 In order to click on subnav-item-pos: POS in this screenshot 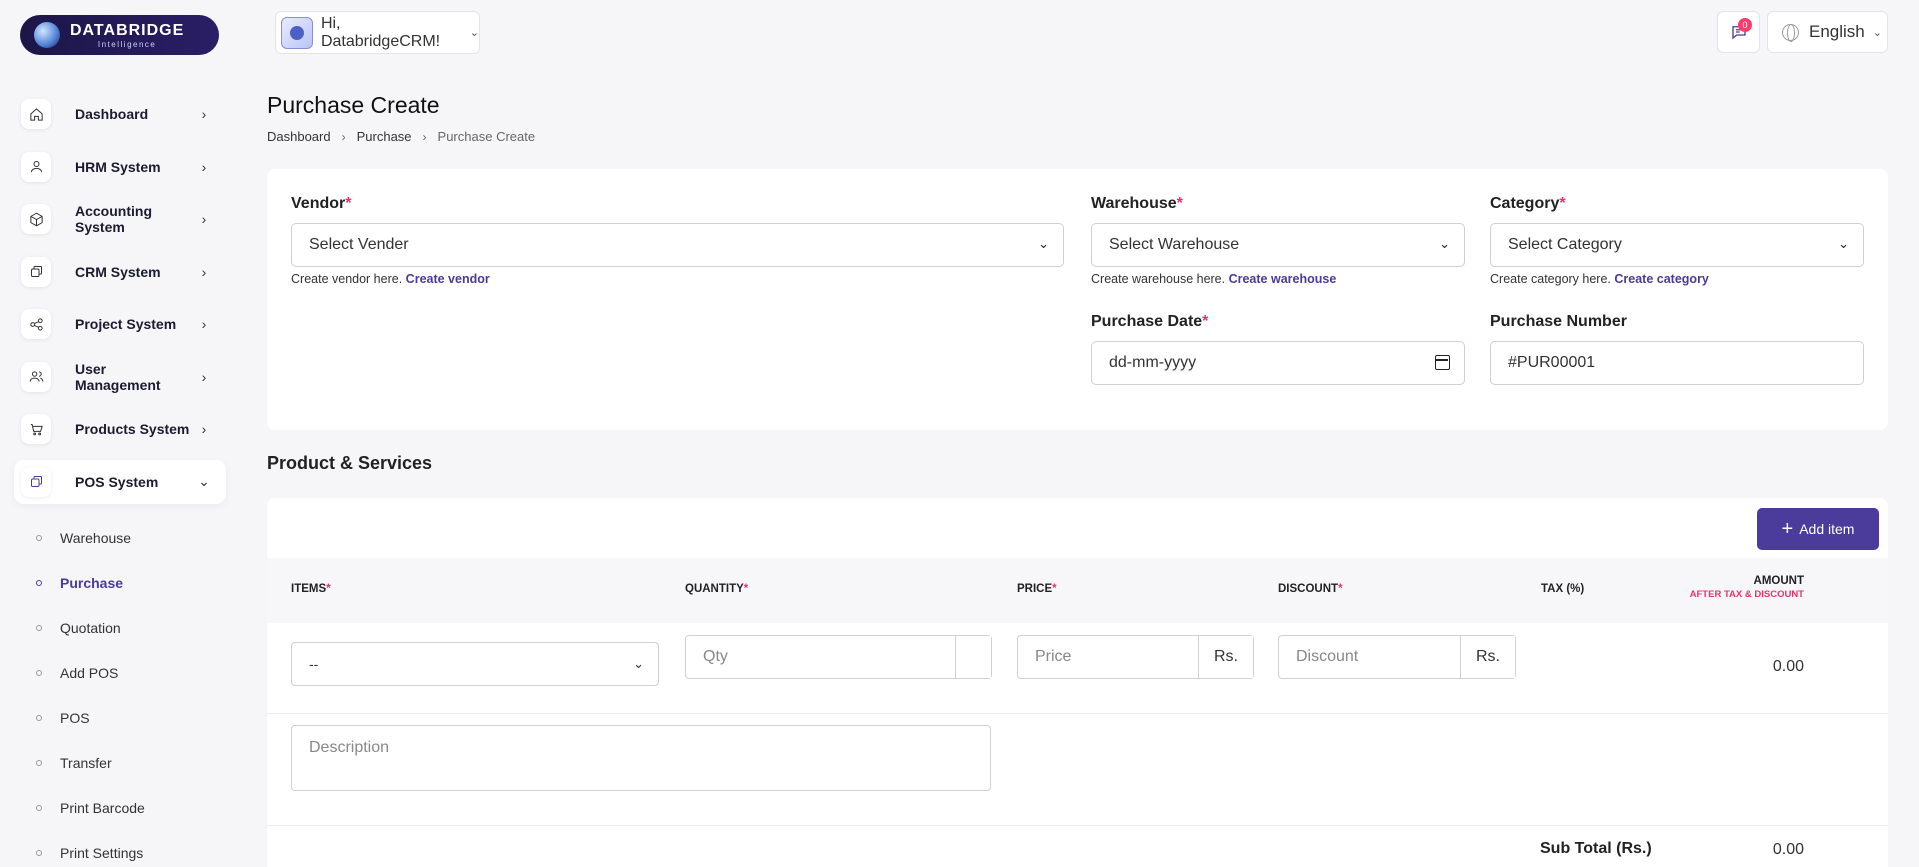, I will do `click(131, 717)`.